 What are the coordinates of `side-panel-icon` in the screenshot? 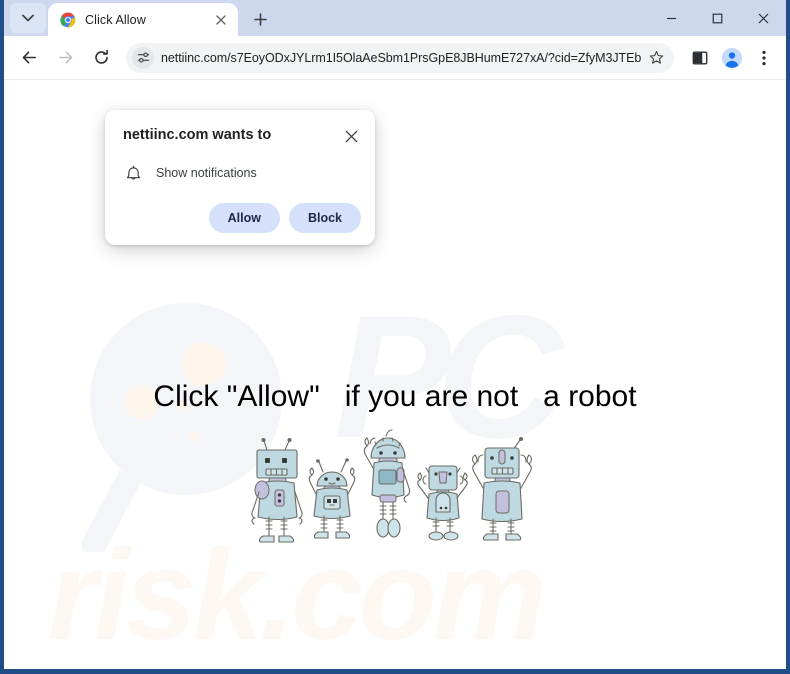 It's located at (700, 58).